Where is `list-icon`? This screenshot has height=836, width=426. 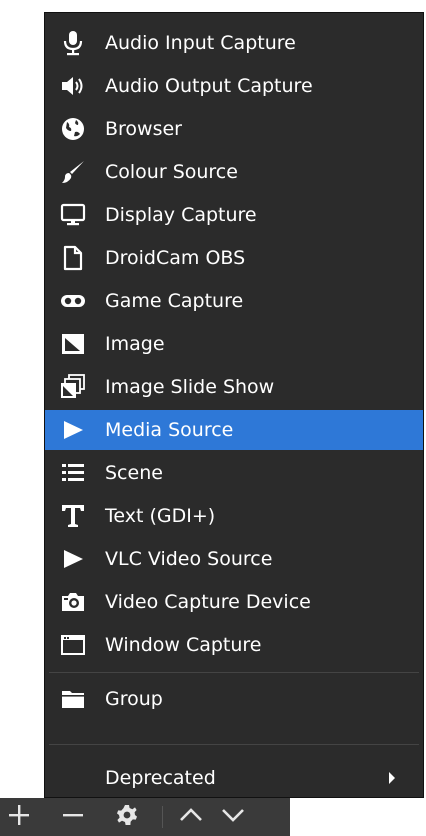 list-icon is located at coordinates (73, 473).